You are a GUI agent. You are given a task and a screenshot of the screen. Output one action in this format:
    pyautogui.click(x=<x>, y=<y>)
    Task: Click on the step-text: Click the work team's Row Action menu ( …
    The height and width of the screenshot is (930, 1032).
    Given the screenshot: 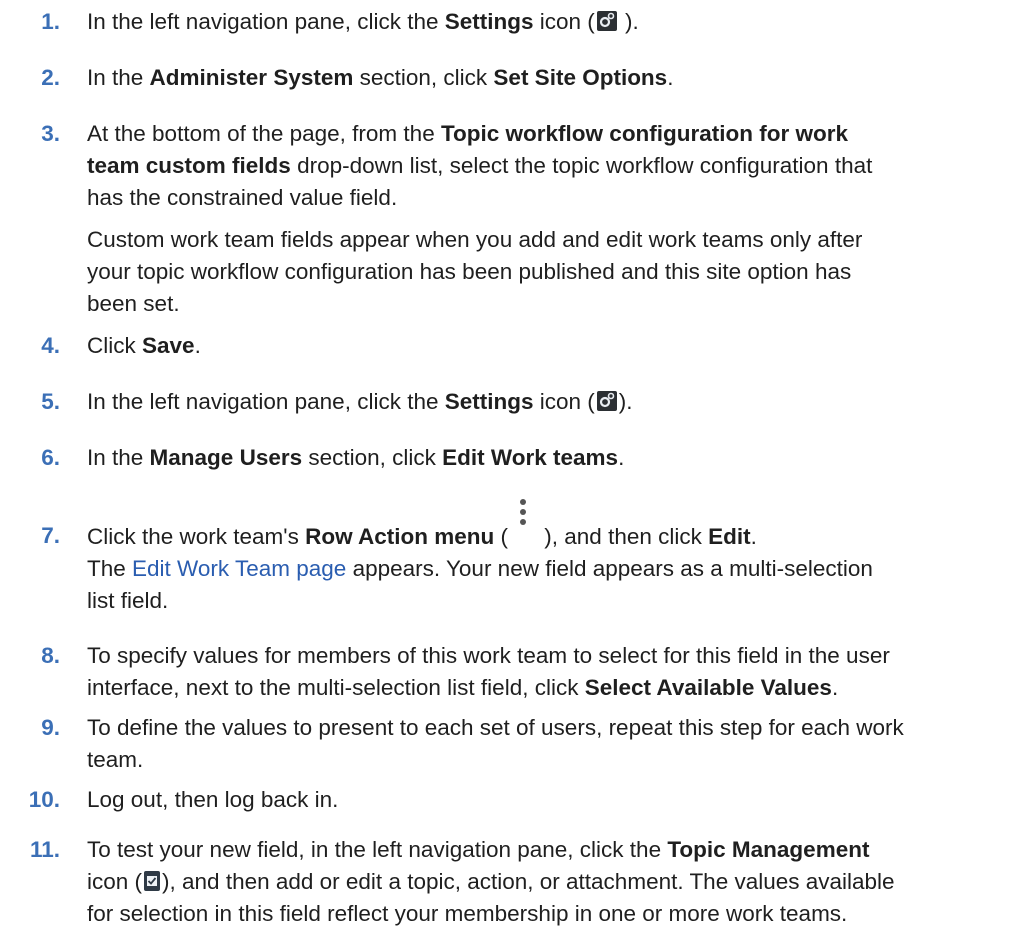 What is the action you would take?
    pyautogui.click(x=552, y=558)
    